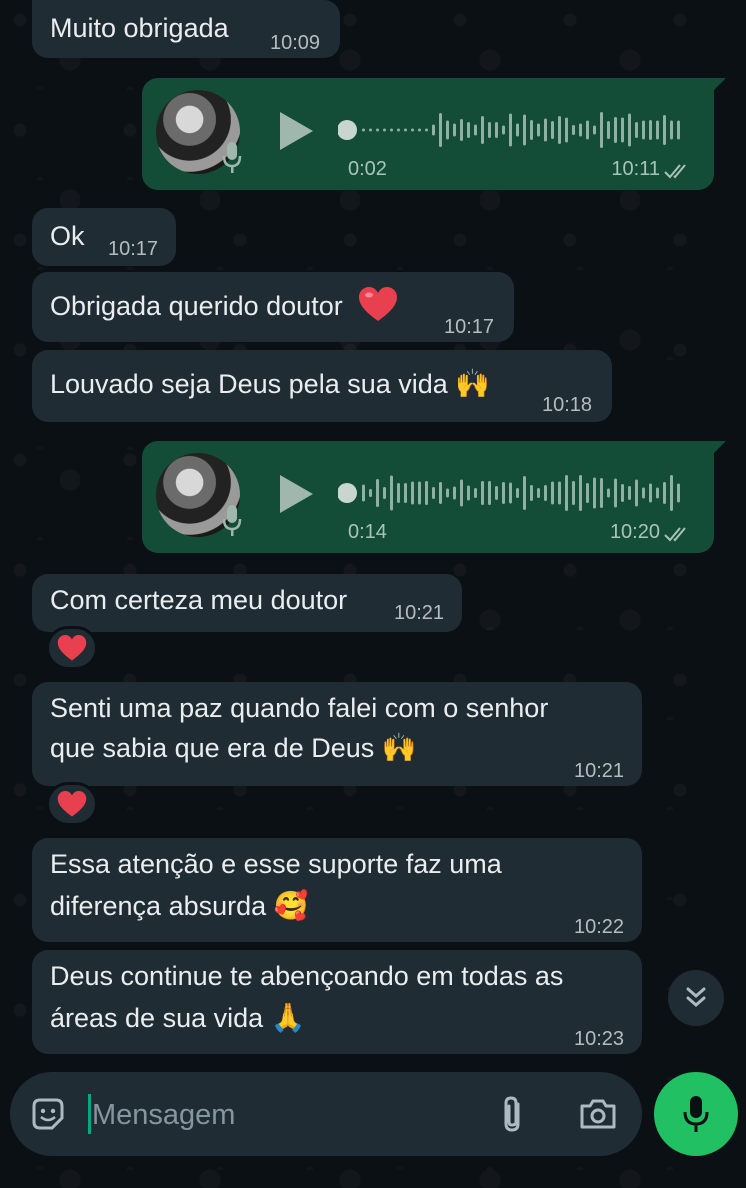  What do you see at coordinates (675, 171) in the screenshot?
I see `read-receipt-icon` at bounding box center [675, 171].